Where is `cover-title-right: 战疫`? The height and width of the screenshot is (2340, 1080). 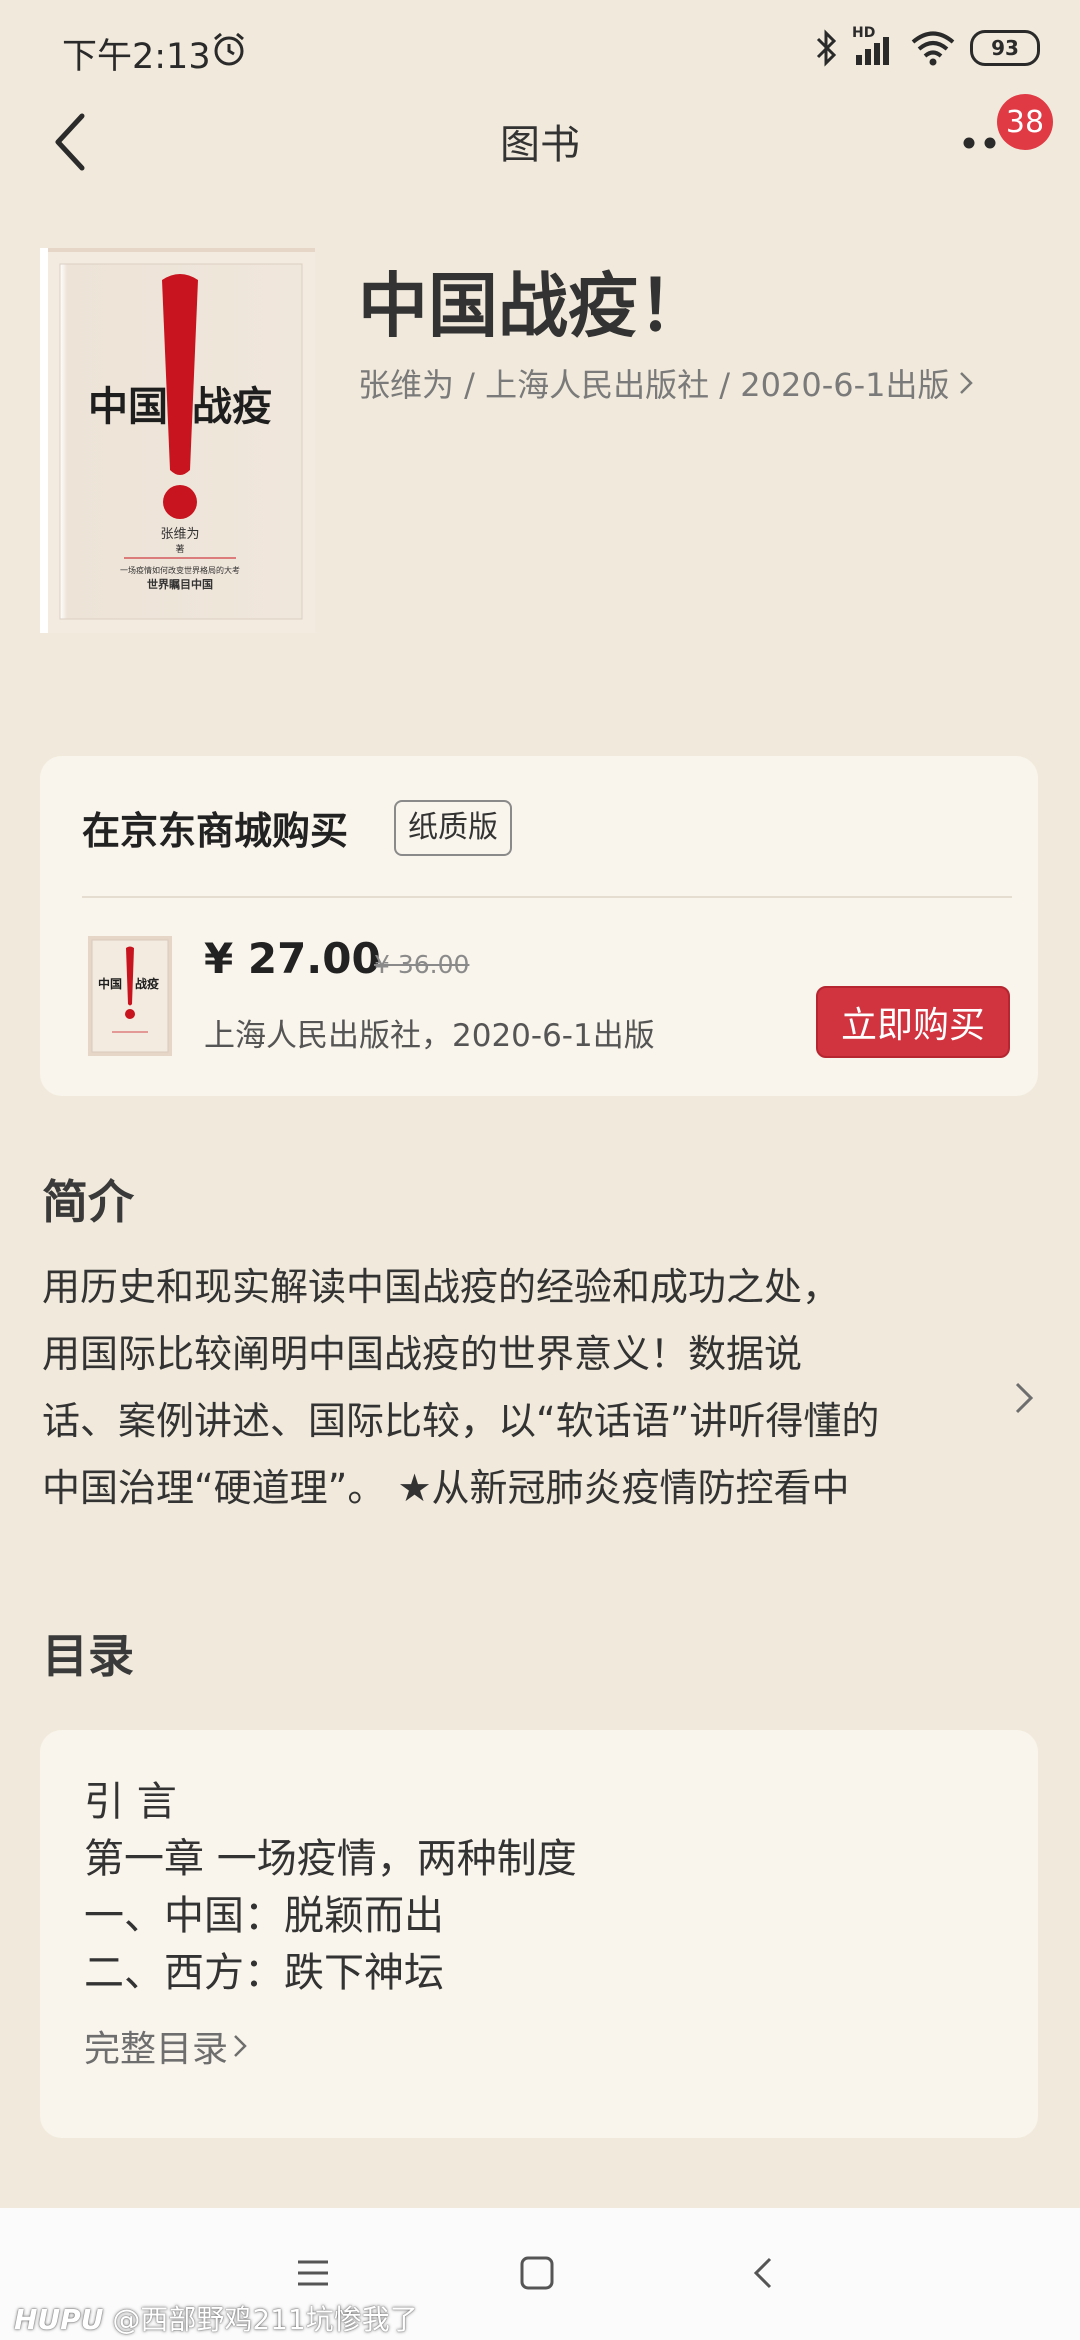
cover-title-right: 战疫 is located at coordinates (232, 406).